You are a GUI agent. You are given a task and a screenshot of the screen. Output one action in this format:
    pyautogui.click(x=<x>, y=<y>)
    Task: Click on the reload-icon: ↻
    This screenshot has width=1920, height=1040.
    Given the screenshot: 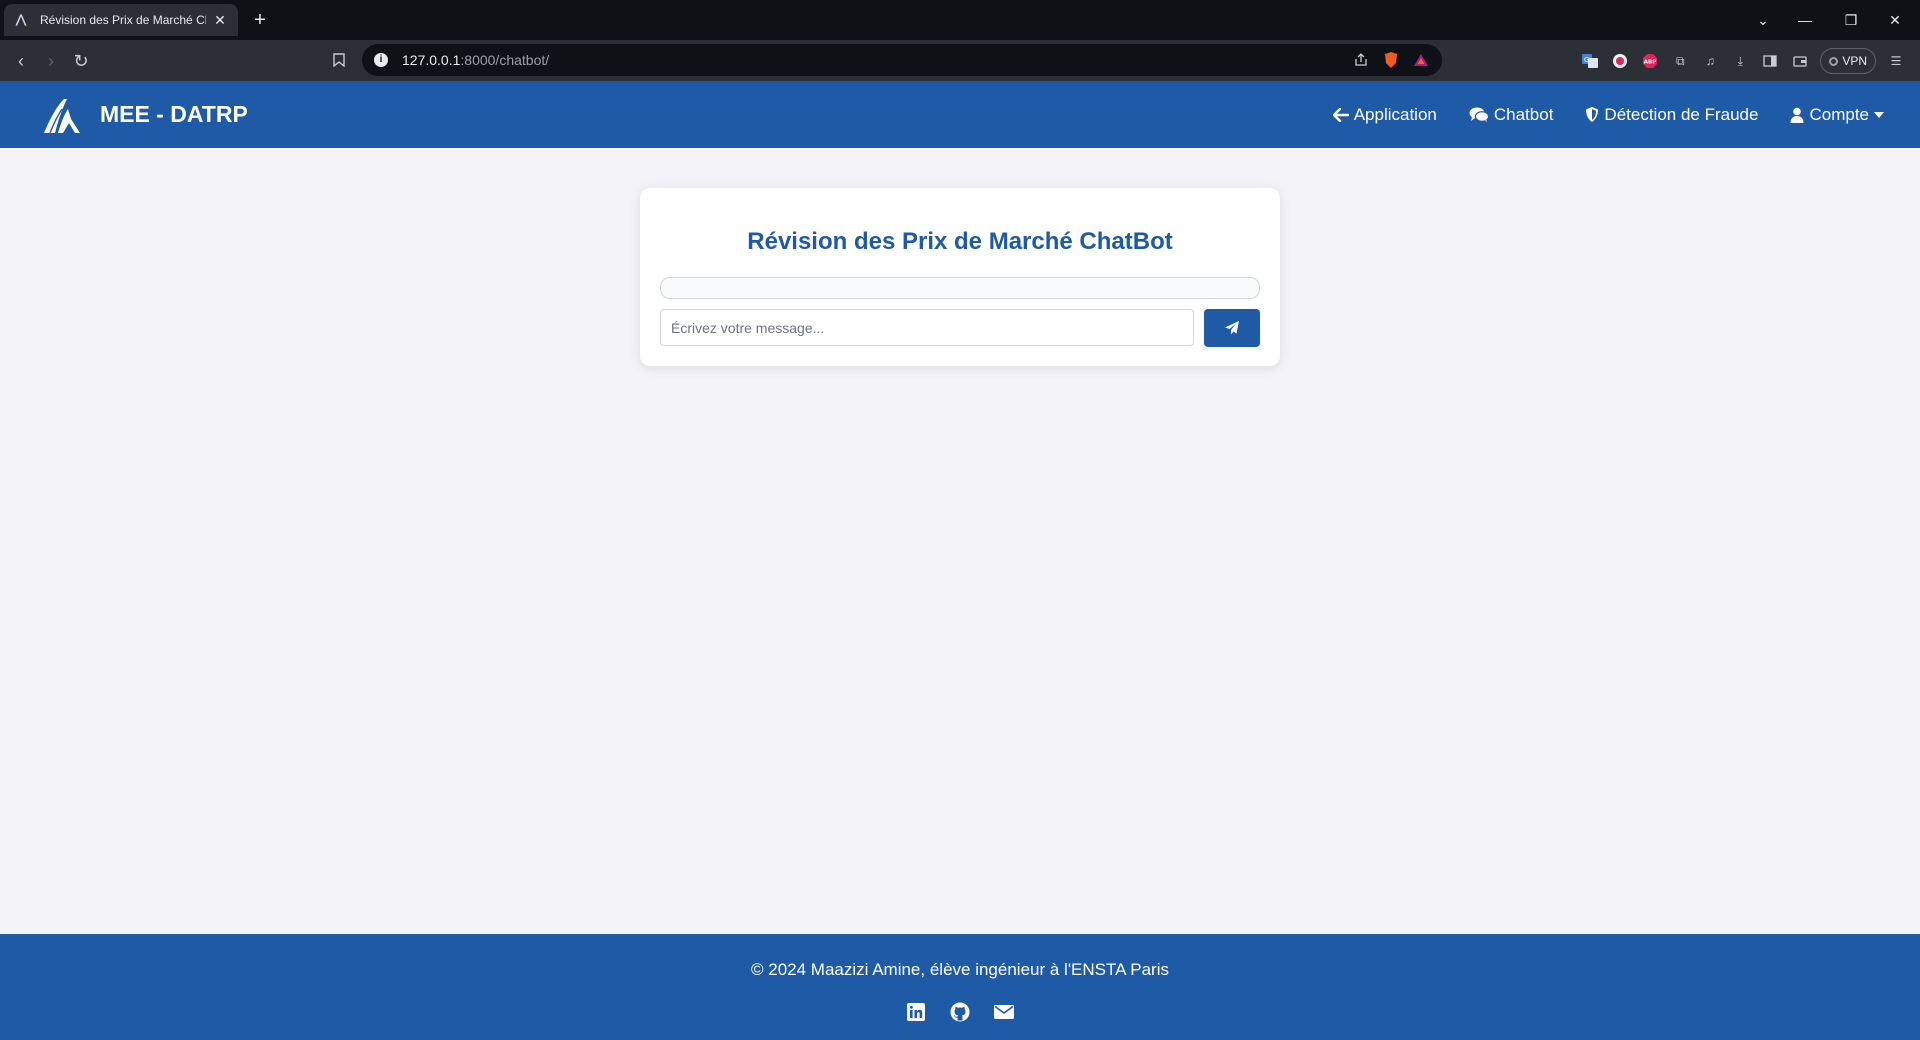 What is the action you would take?
    pyautogui.click(x=81, y=61)
    